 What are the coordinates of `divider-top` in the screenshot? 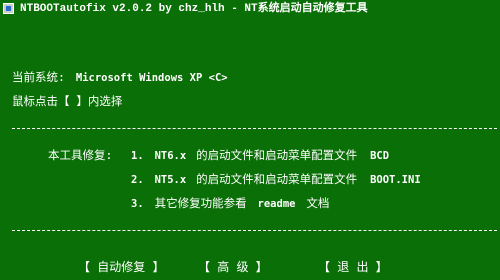 It's located at (254, 128).